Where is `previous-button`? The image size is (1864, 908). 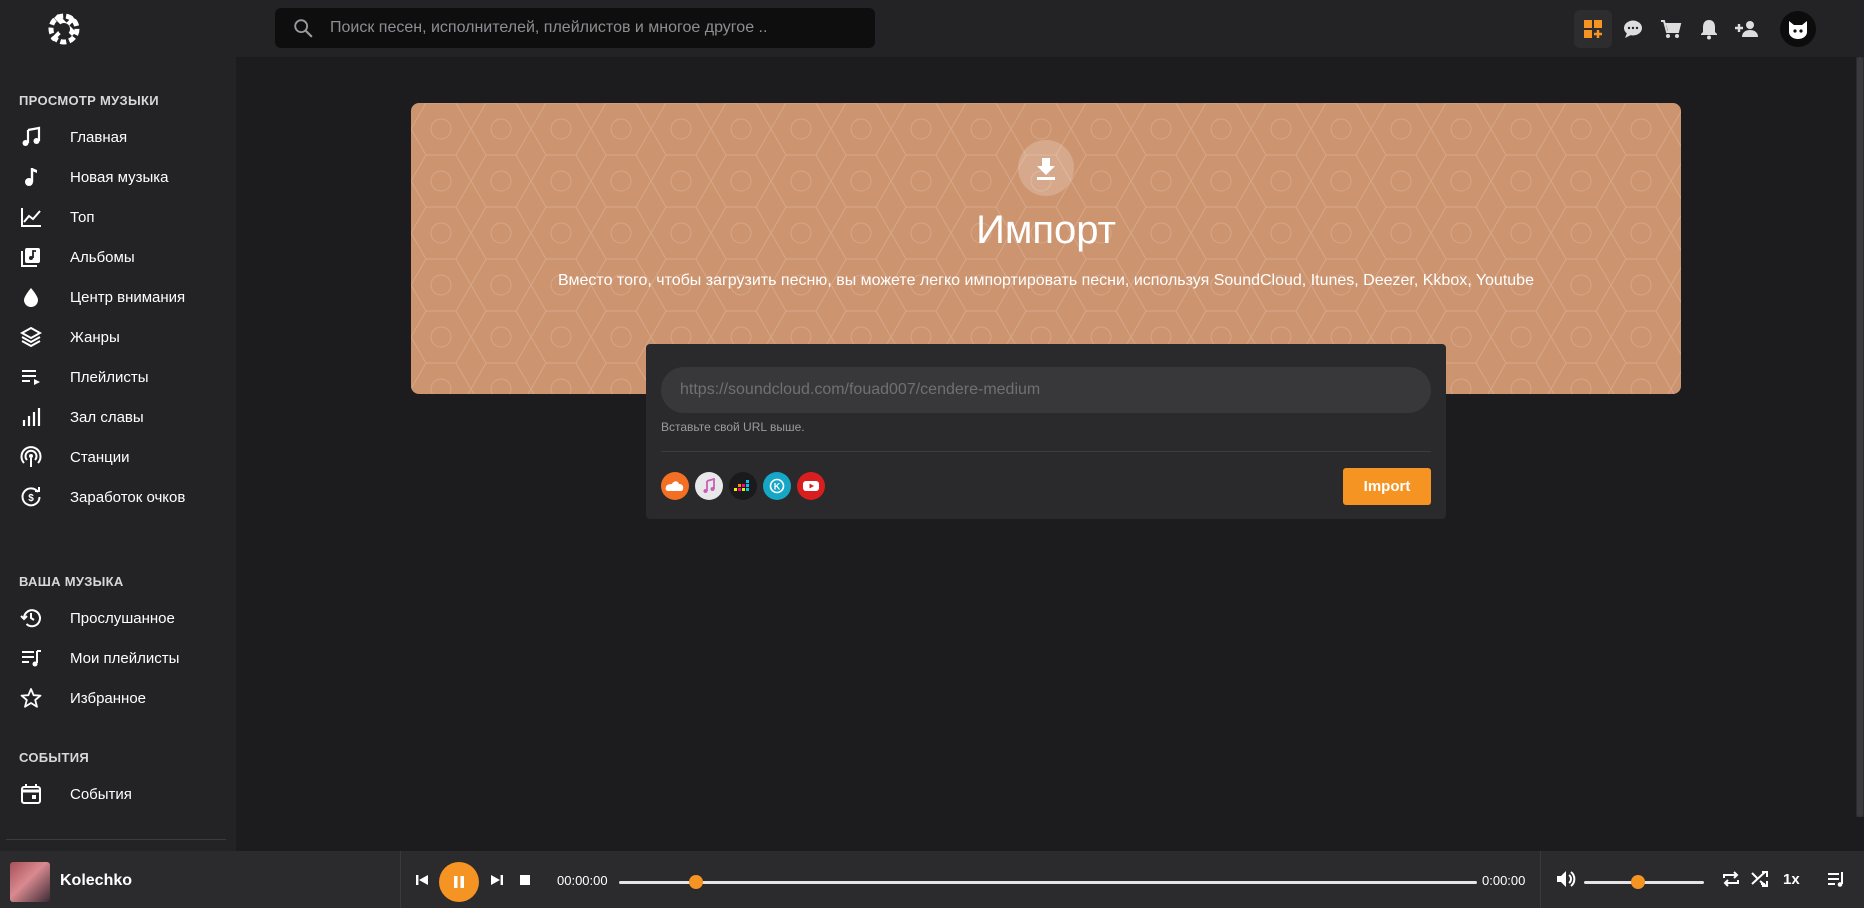
previous-button is located at coordinates (422, 880).